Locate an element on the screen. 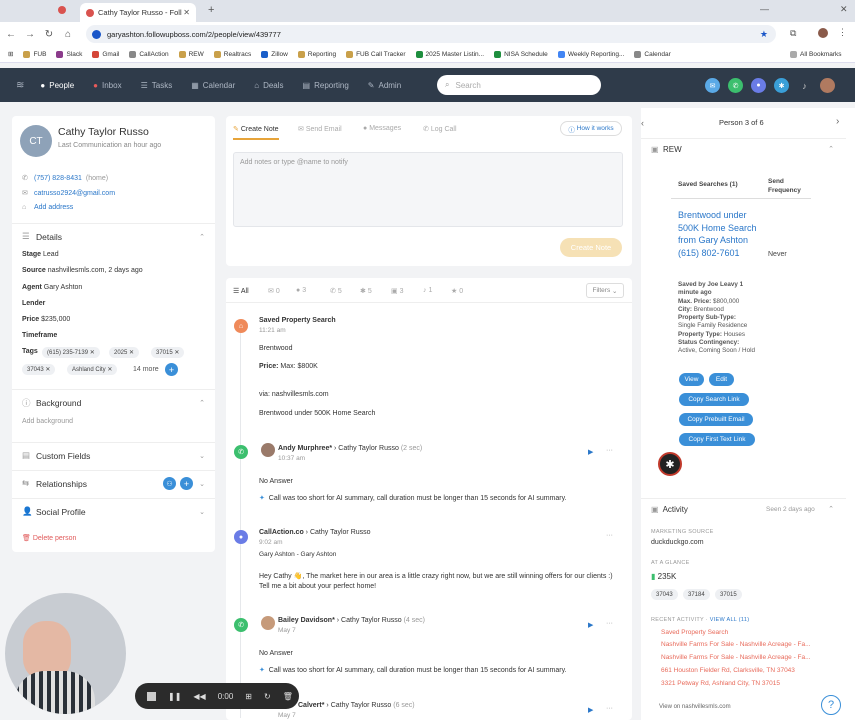 The image size is (855, 720). accessibility-icon: ✱ is located at coordinates (670, 464).